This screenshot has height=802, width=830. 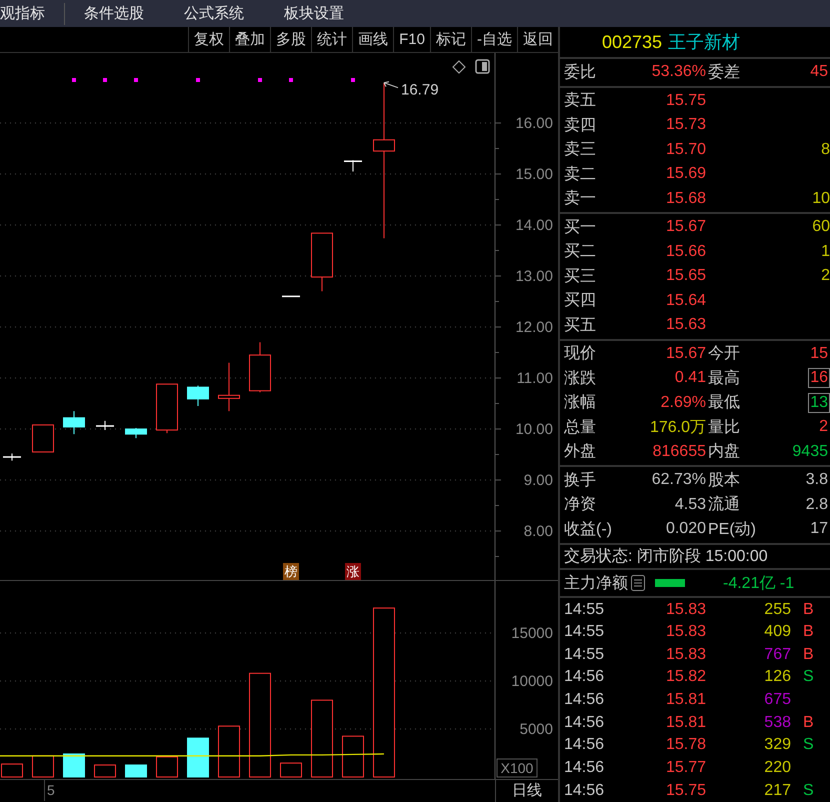 I want to click on menu-item: 观指标, so click(x=32, y=13).